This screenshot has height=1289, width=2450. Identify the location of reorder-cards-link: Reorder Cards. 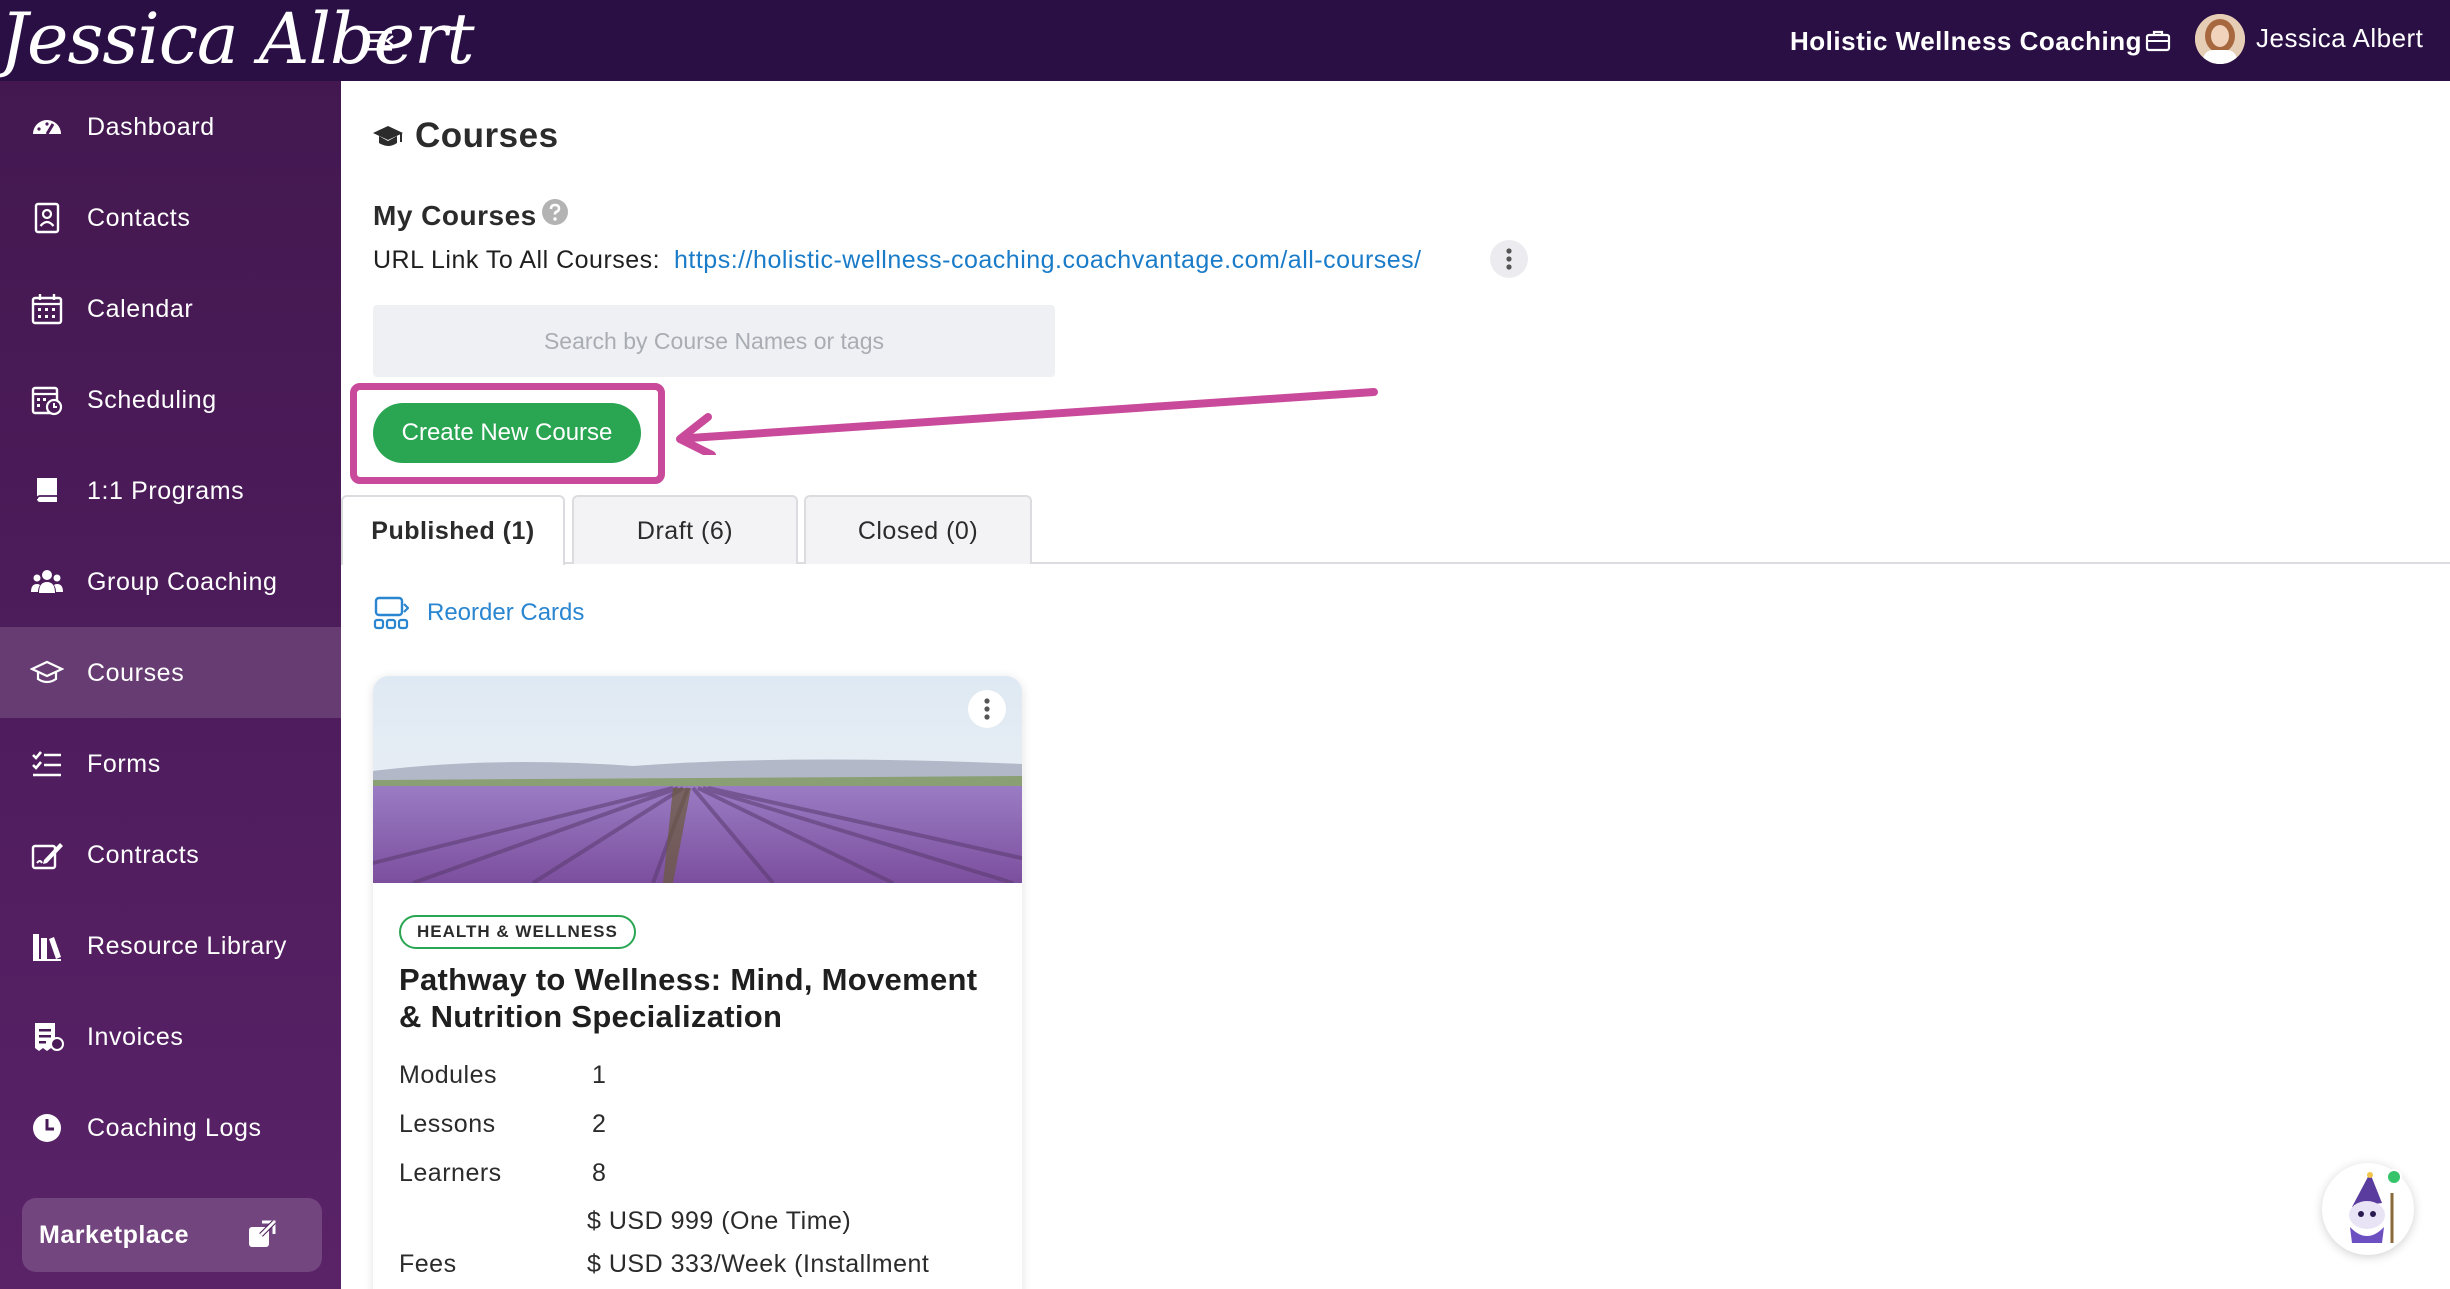
(505, 613).